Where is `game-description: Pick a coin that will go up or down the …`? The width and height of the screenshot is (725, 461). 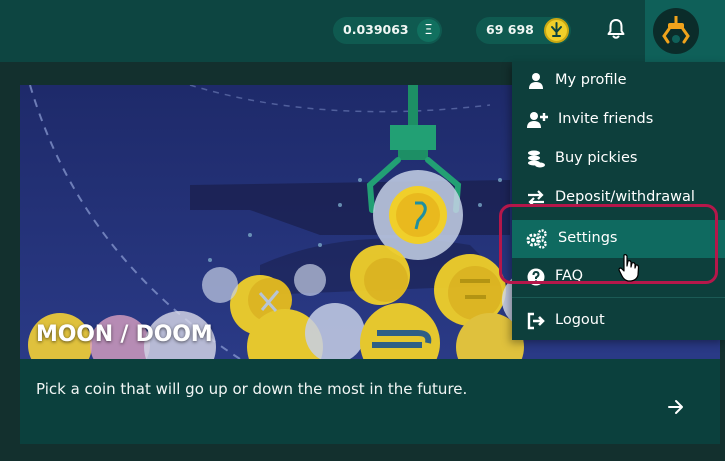 game-description: Pick a coin that will go up or down the … is located at coordinates (252, 389).